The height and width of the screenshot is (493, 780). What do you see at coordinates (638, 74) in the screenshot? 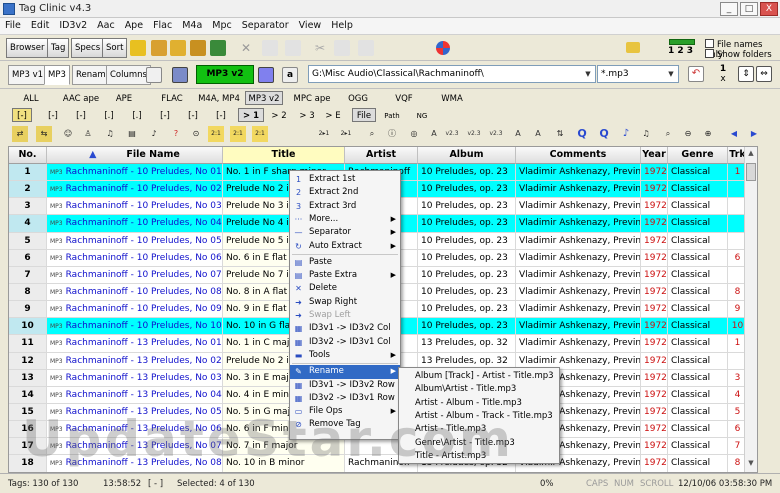
I see `filter-input: *.mp3 ▼` at bounding box center [638, 74].